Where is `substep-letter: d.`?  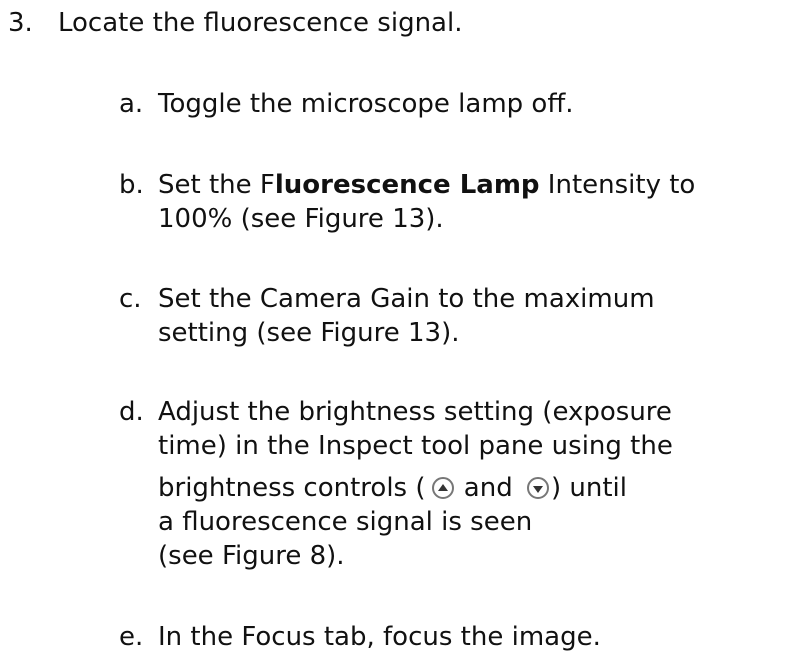
substep-letter: d. is located at coordinates (131, 412).